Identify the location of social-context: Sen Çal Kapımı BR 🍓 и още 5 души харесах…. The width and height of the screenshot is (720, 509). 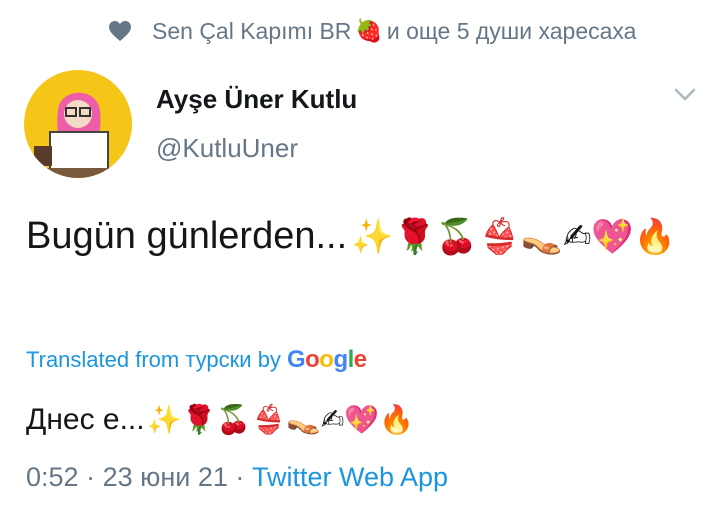
(372, 31).